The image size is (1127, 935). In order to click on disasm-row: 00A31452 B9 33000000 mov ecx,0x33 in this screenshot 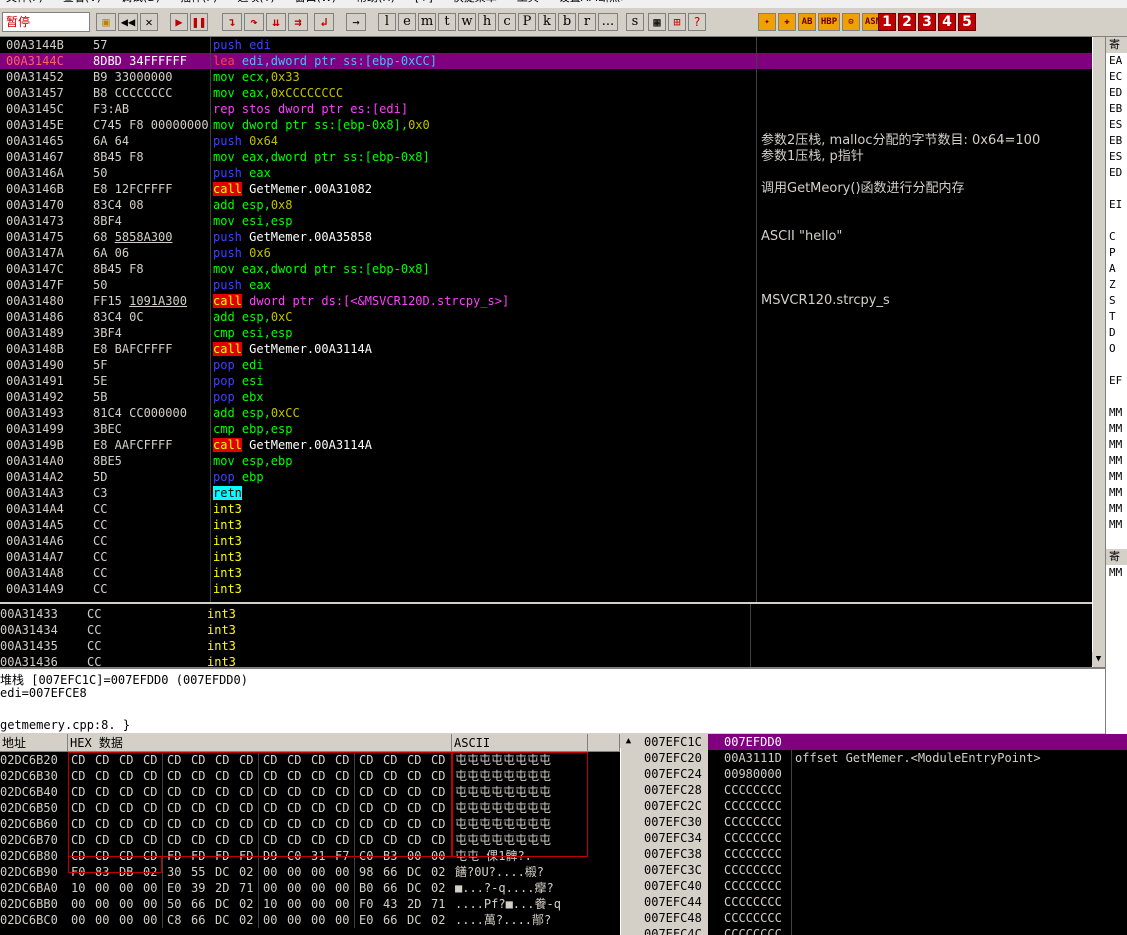, I will do `click(546, 77)`.